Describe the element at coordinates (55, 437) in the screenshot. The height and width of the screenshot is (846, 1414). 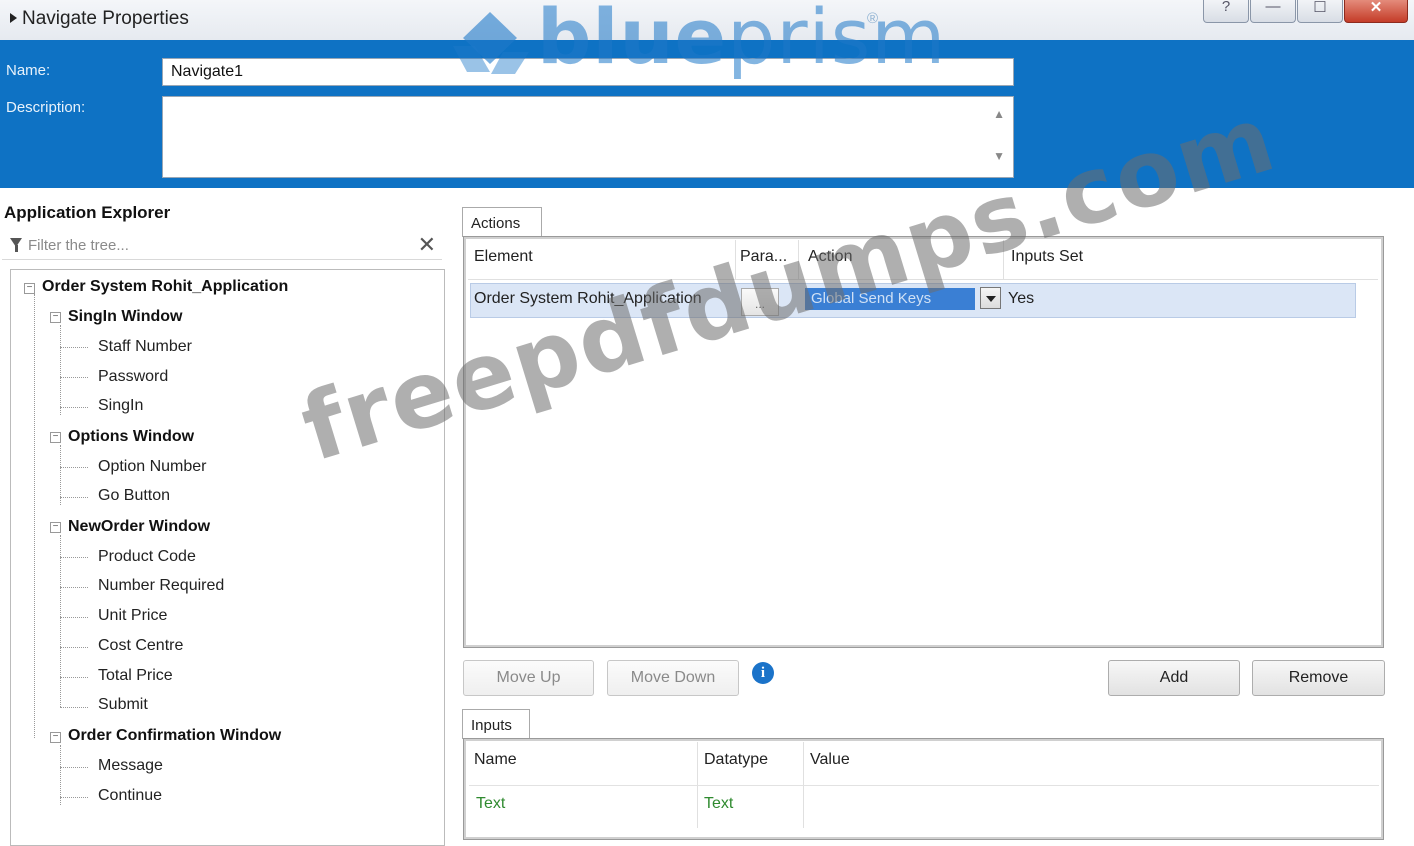
I see `tree-collapse-options-window: −` at that location.